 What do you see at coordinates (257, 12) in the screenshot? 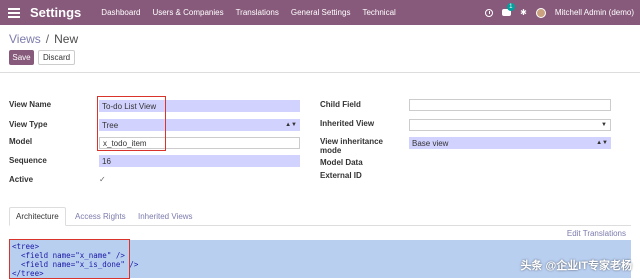
I see `menu-translations: Translations` at bounding box center [257, 12].